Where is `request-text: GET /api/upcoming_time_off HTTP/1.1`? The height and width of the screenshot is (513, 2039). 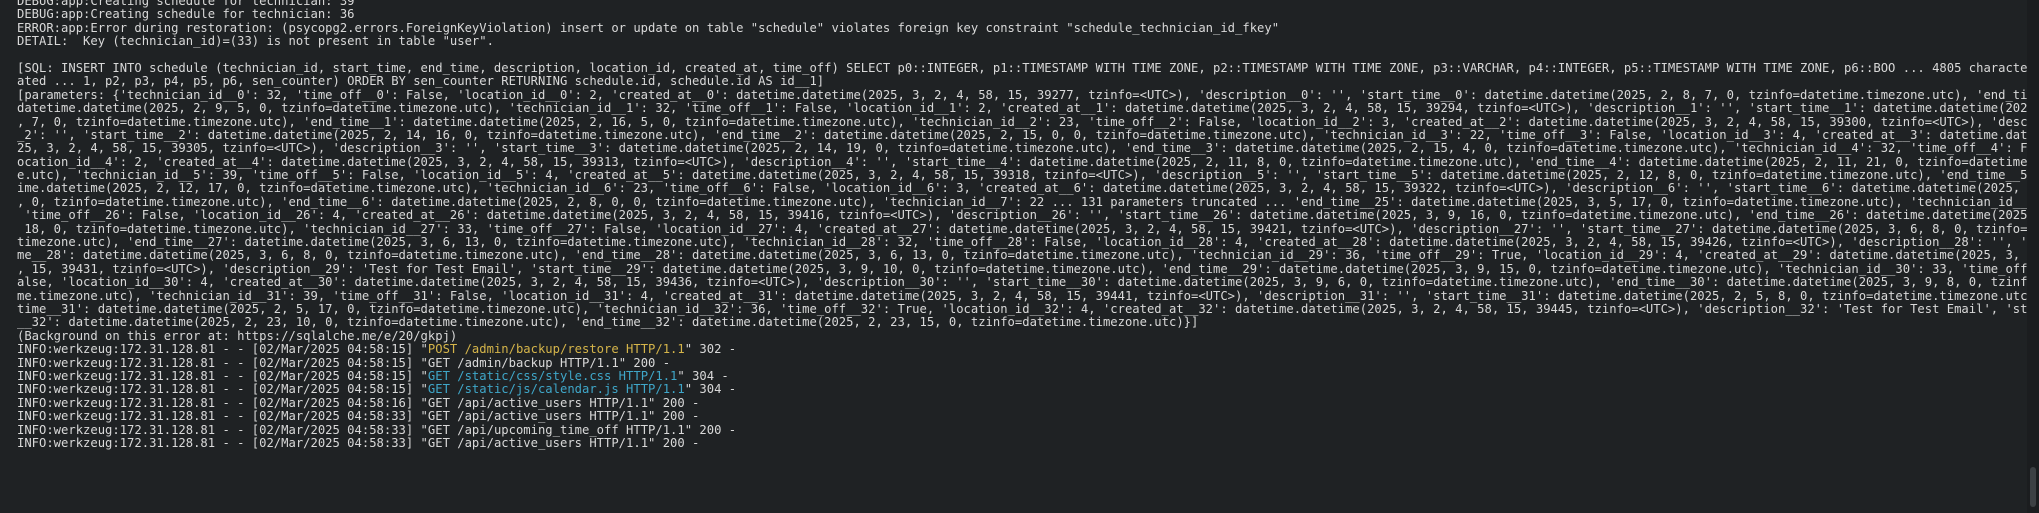 request-text: GET /api/upcoming_time_off HTTP/1.1 is located at coordinates (556, 430).